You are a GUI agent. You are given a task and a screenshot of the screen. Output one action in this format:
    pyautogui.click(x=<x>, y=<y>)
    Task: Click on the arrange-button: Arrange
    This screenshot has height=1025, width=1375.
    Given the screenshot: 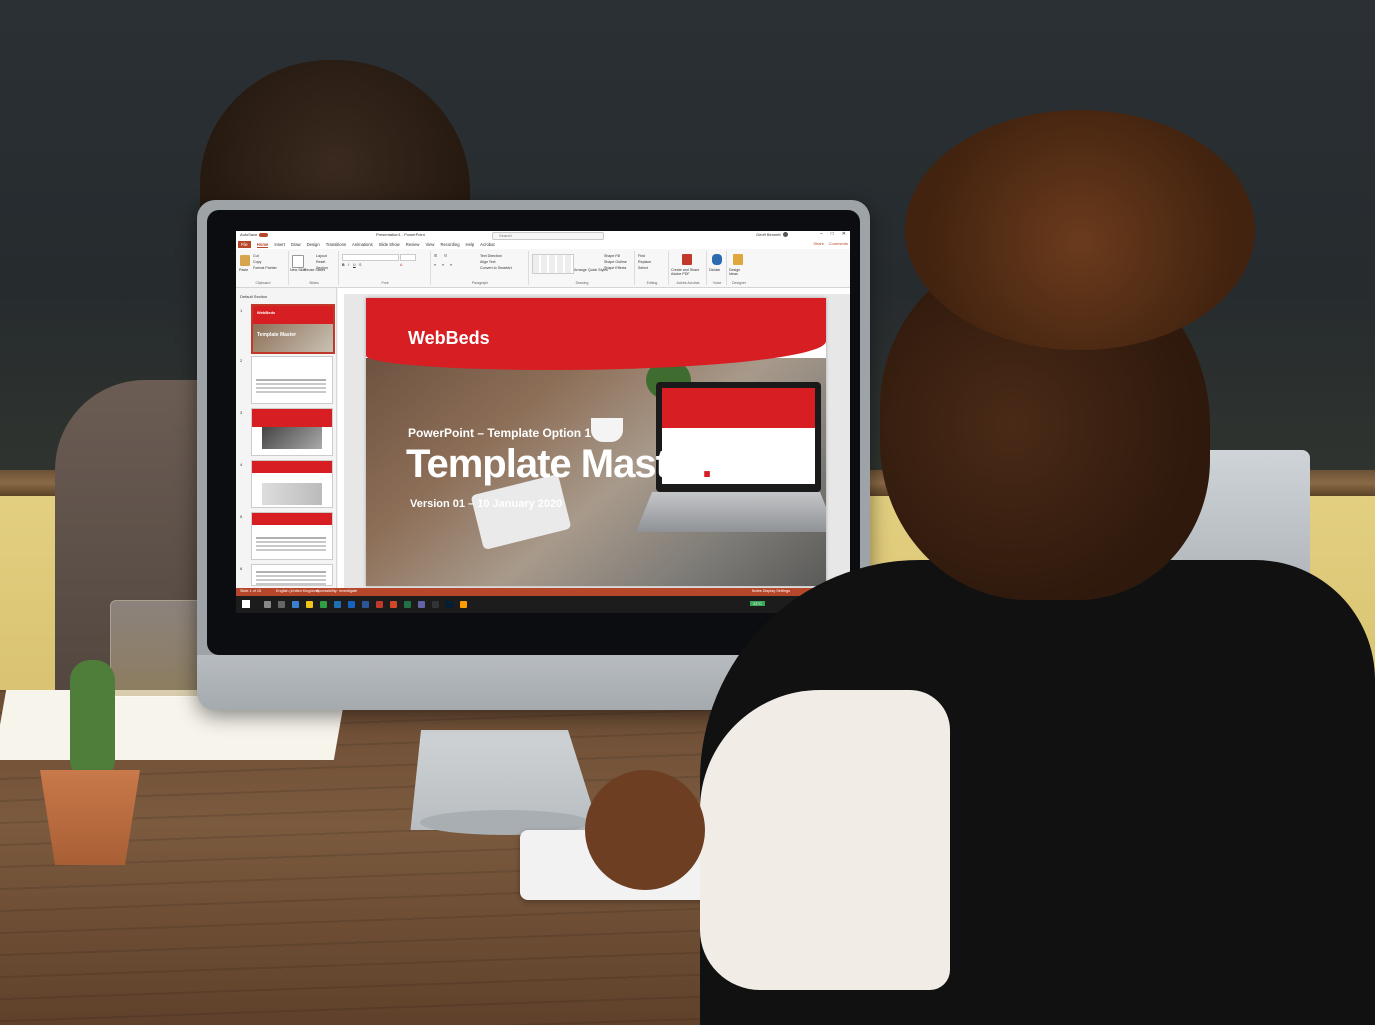 What is the action you would take?
    pyautogui.click(x=580, y=270)
    